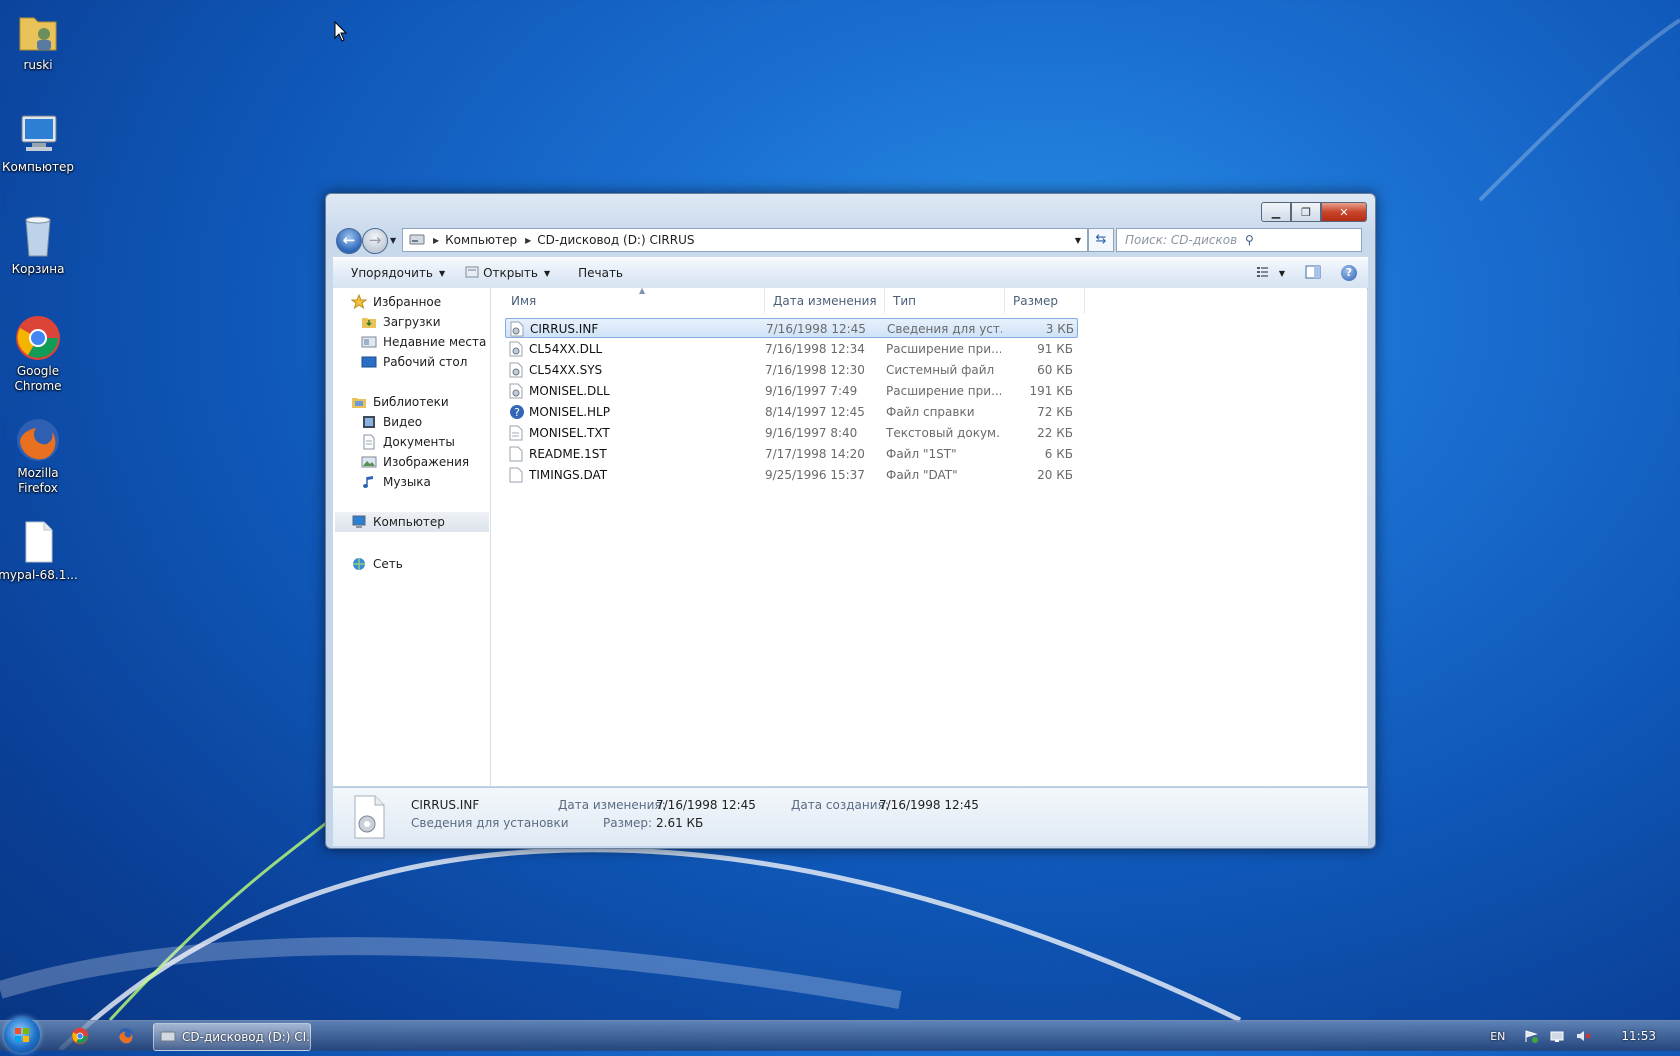 The height and width of the screenshot is (1056, 1680). Describe the element at coordinates (1036, 301) in the screenshot. I see `column-label: Размер` at that location.